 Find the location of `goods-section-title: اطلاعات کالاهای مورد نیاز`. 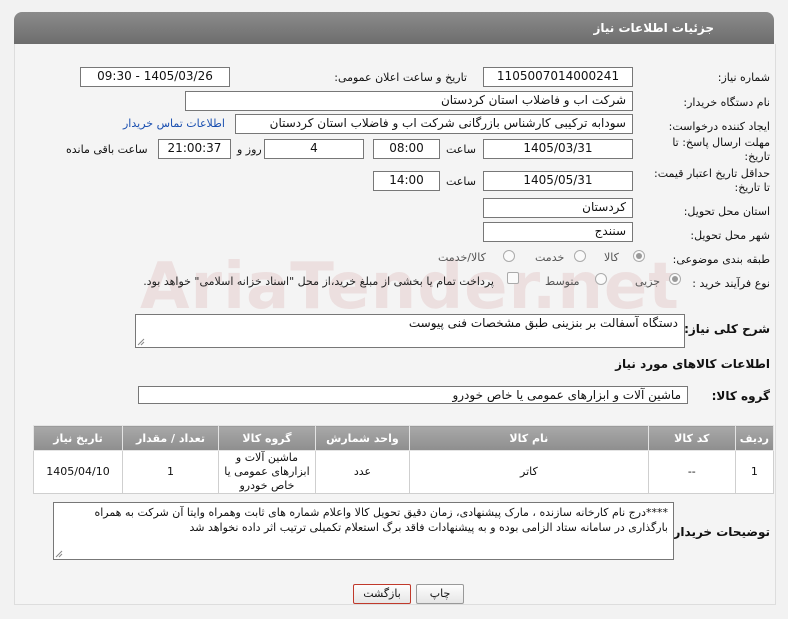

goods-section-title: اطلاعات کالاهای مورد نیاز is located at coordinates (692, 364).